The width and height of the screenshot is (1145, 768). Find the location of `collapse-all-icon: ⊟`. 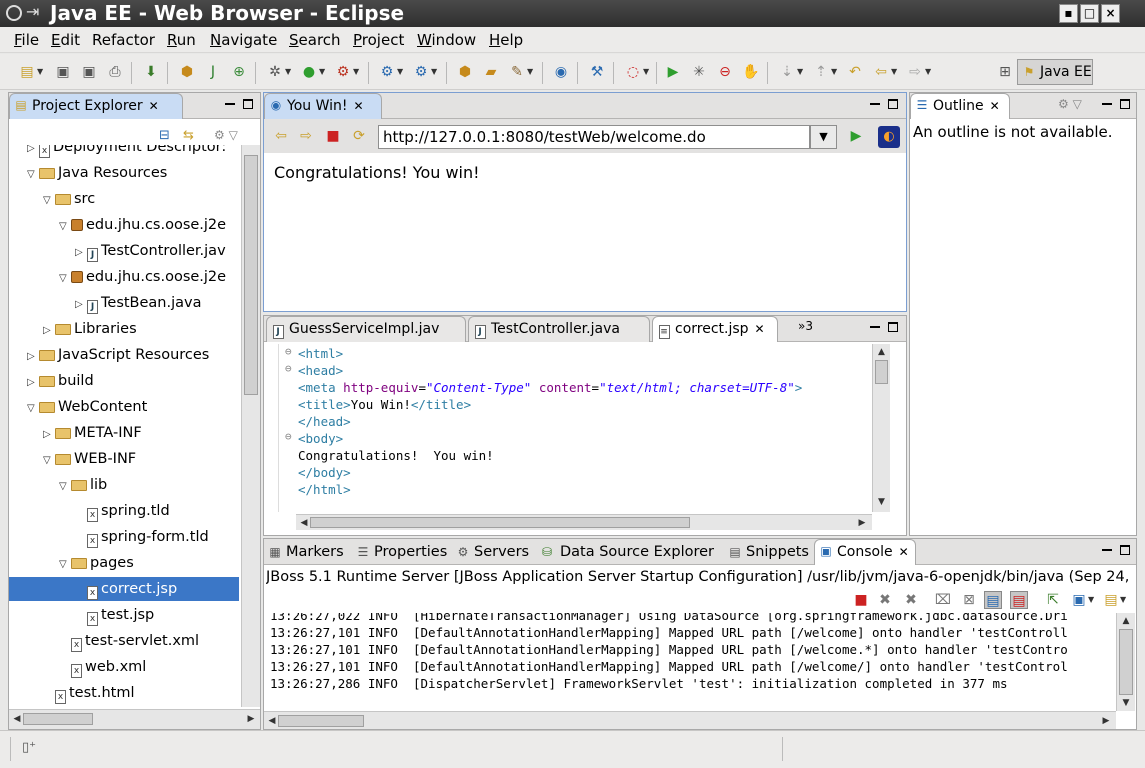

collapse-all-icon: ⊟ is located at coordinates (164, 135).